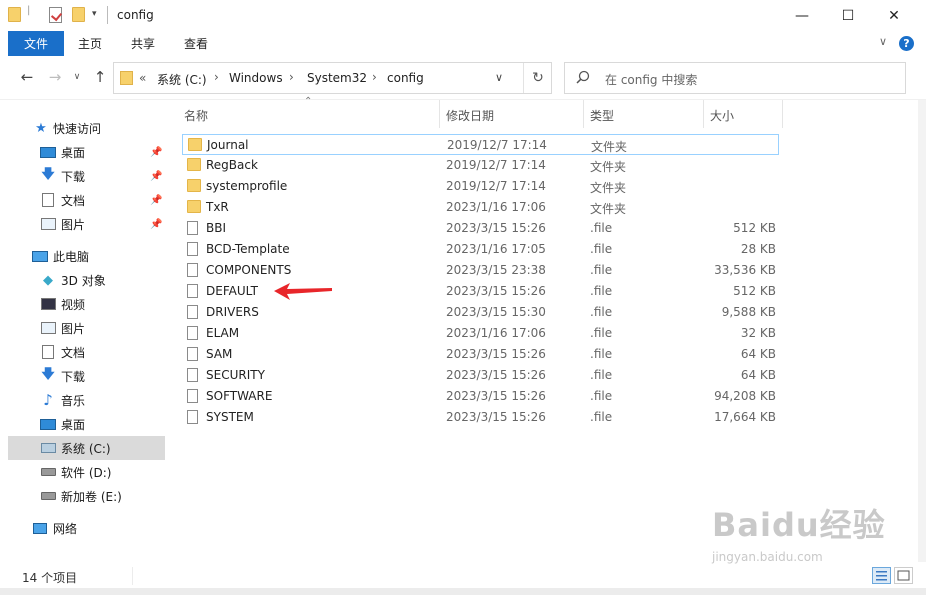  I want to click on item-count: 14 个项目, so click(50, 578).